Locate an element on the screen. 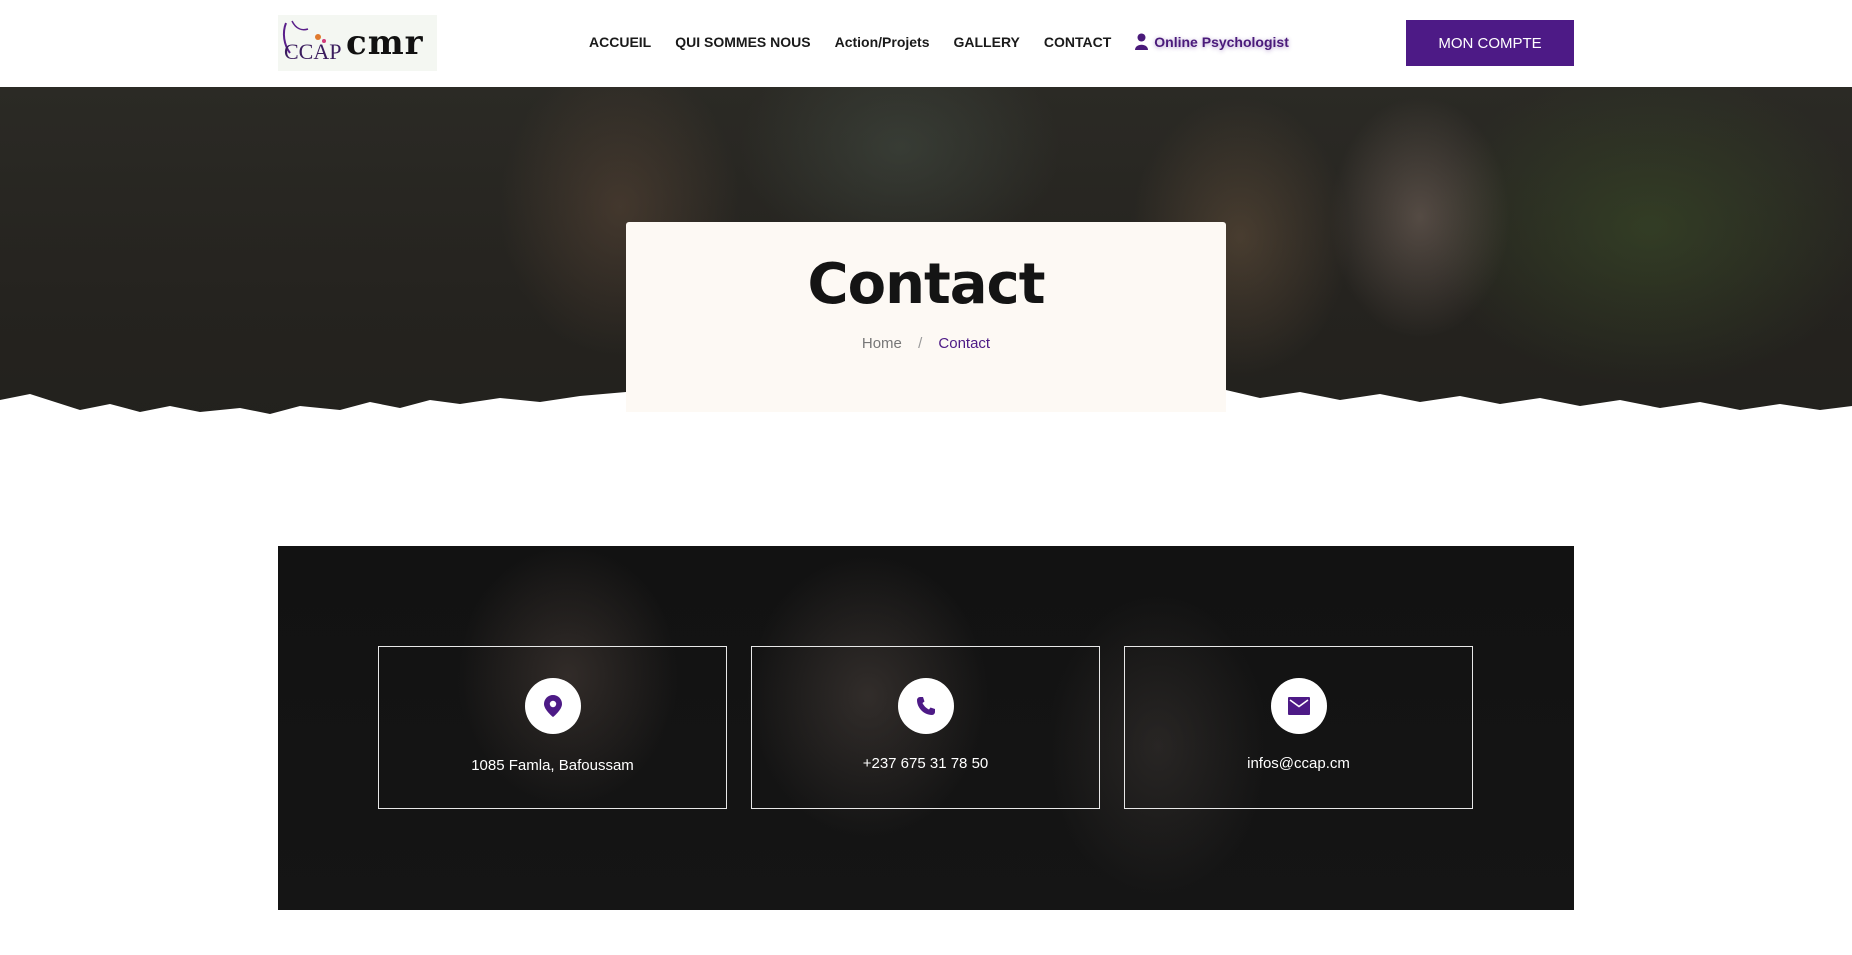  page-title: Contact is located at coordinates (926, 284).